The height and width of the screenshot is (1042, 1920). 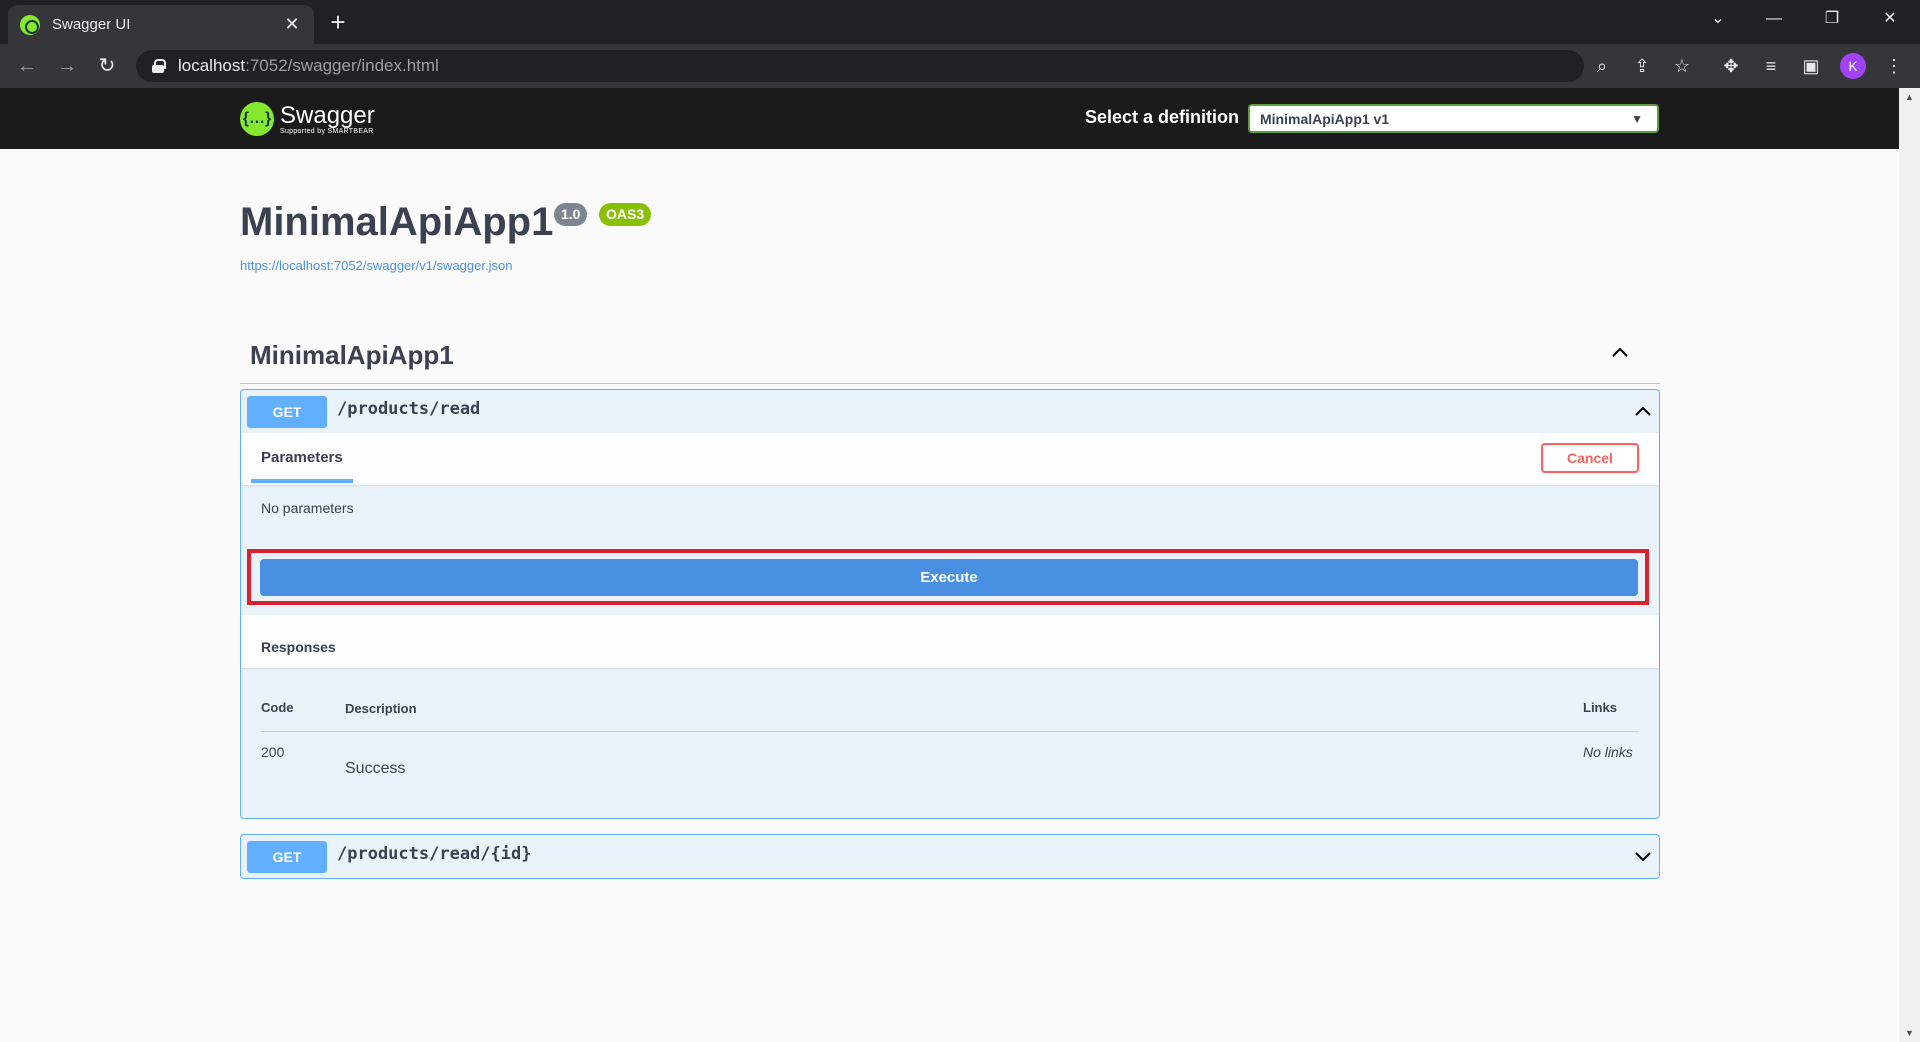 I want to click on reload-icon: ↻, so click(x=107, y=66).